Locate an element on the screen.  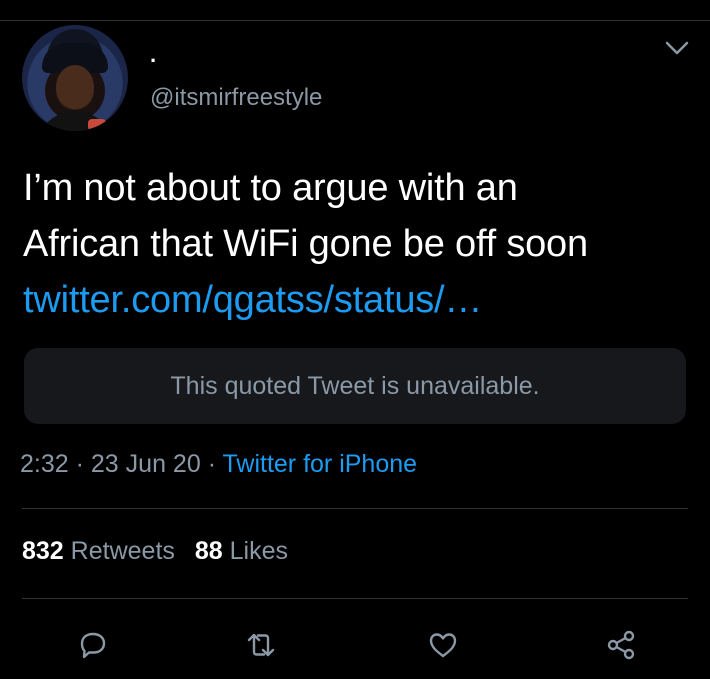
tweet-date: 23 Jun 20 is located at coordinates (145, 464).